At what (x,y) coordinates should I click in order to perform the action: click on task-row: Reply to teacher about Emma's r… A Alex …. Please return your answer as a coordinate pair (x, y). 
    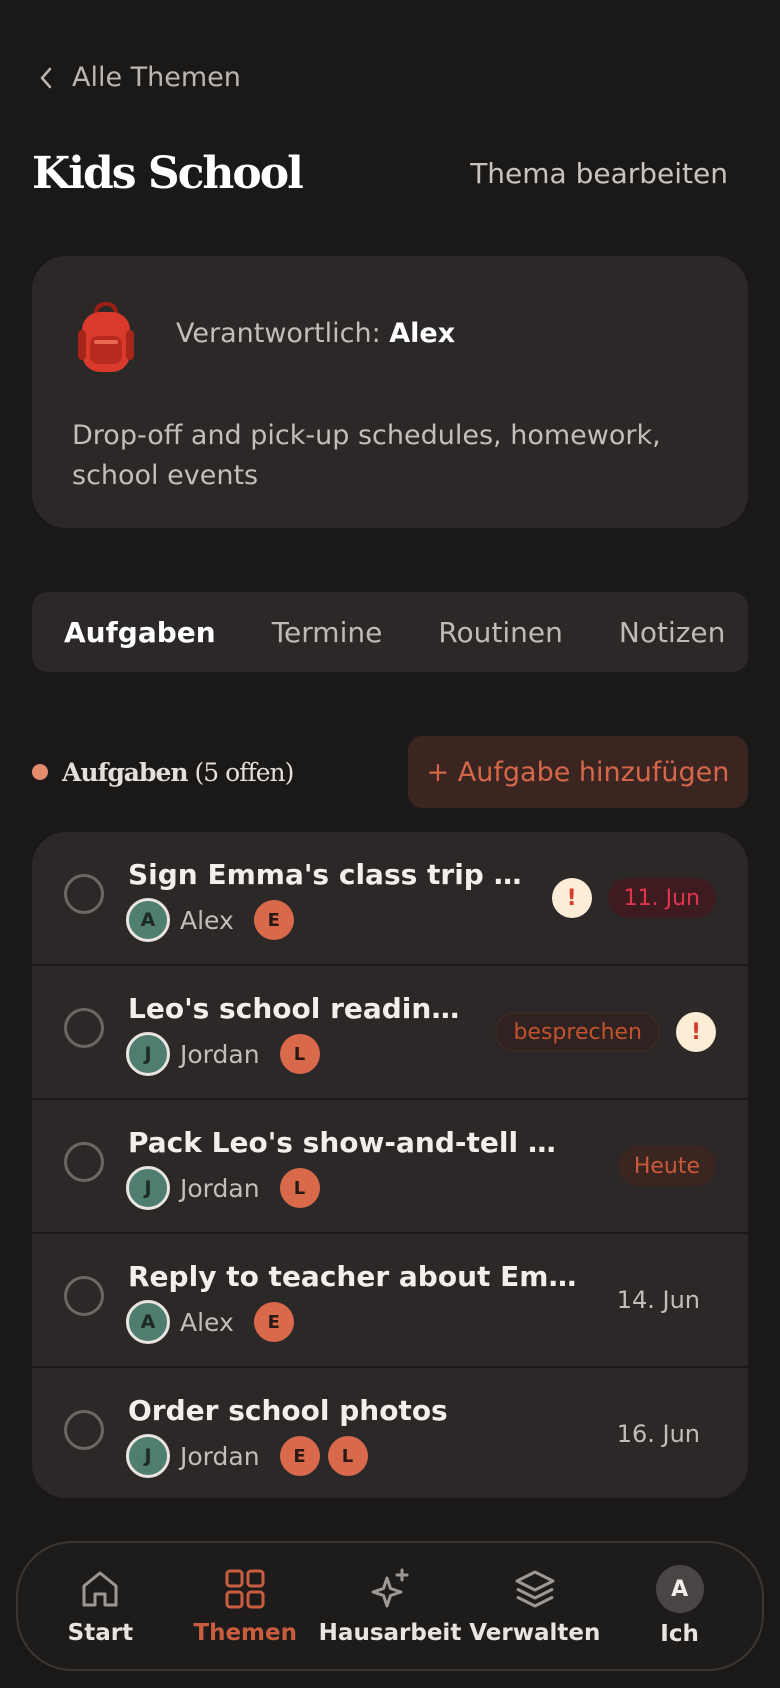
    Looking at the image, I should click on (390, 1301).